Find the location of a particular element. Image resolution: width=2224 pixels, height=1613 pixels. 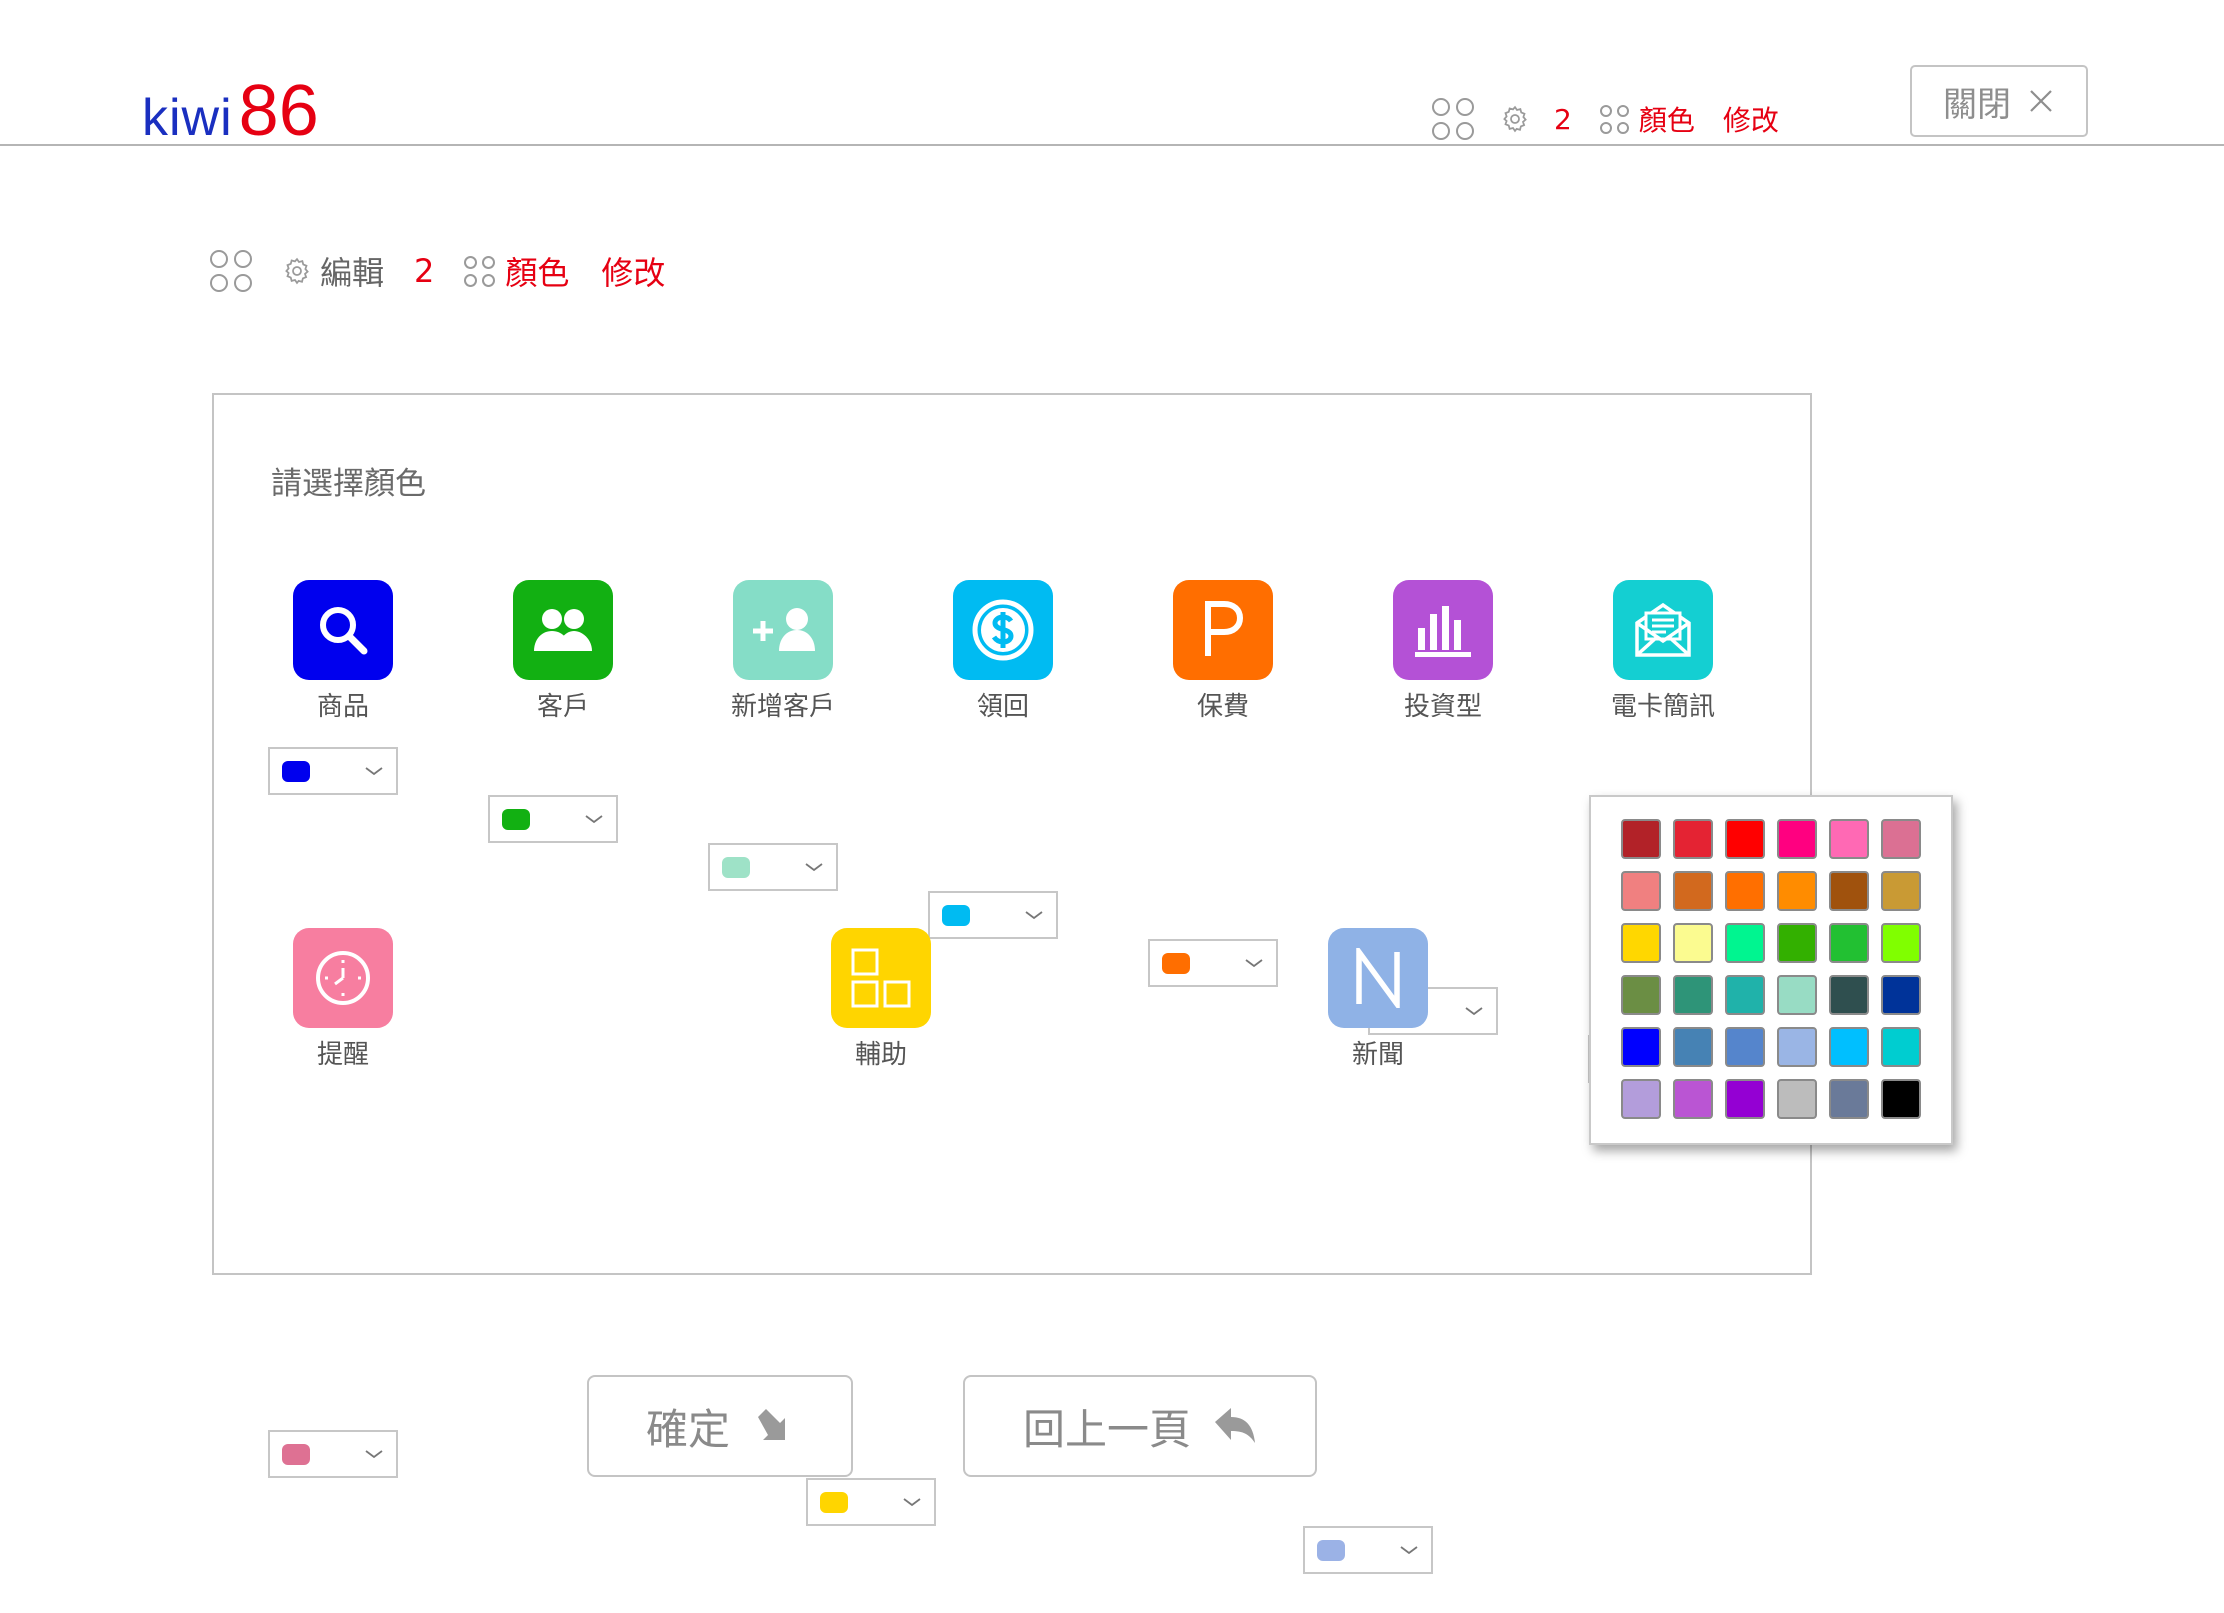

color-palette-grid is located at coordinates (1771, 969).